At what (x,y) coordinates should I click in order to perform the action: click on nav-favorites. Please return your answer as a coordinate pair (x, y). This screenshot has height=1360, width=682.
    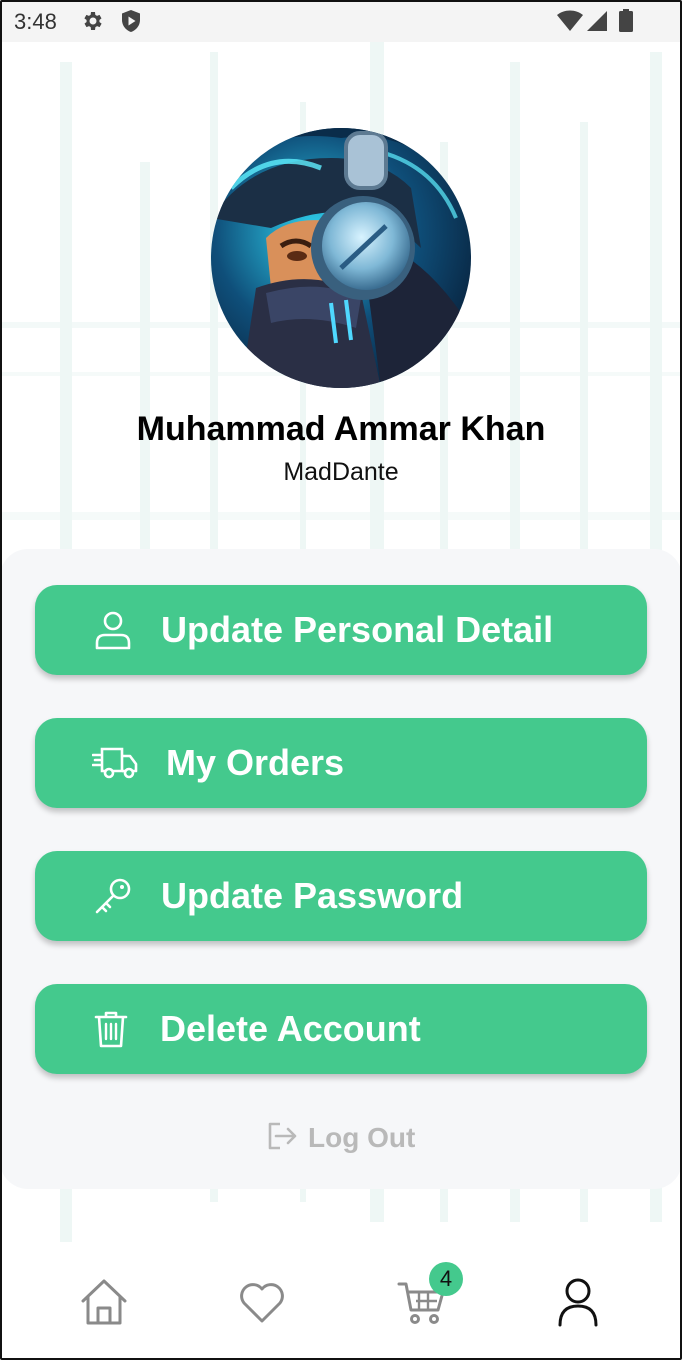
    Looking at the image, I should click on (262, 1302).